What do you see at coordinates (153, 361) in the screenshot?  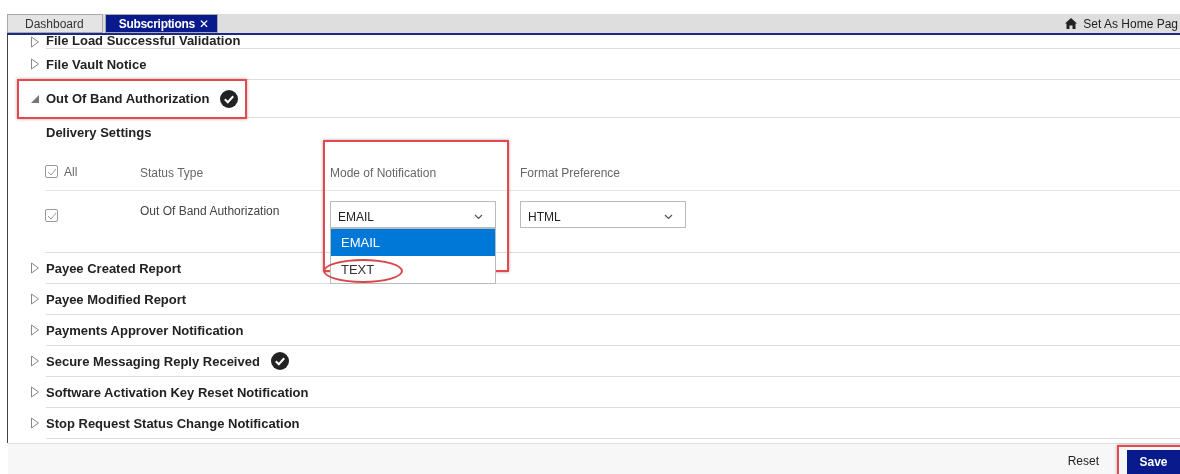 I see `subscription-title: Secure Messaging Reply Received` at bounding box center [153, 361].